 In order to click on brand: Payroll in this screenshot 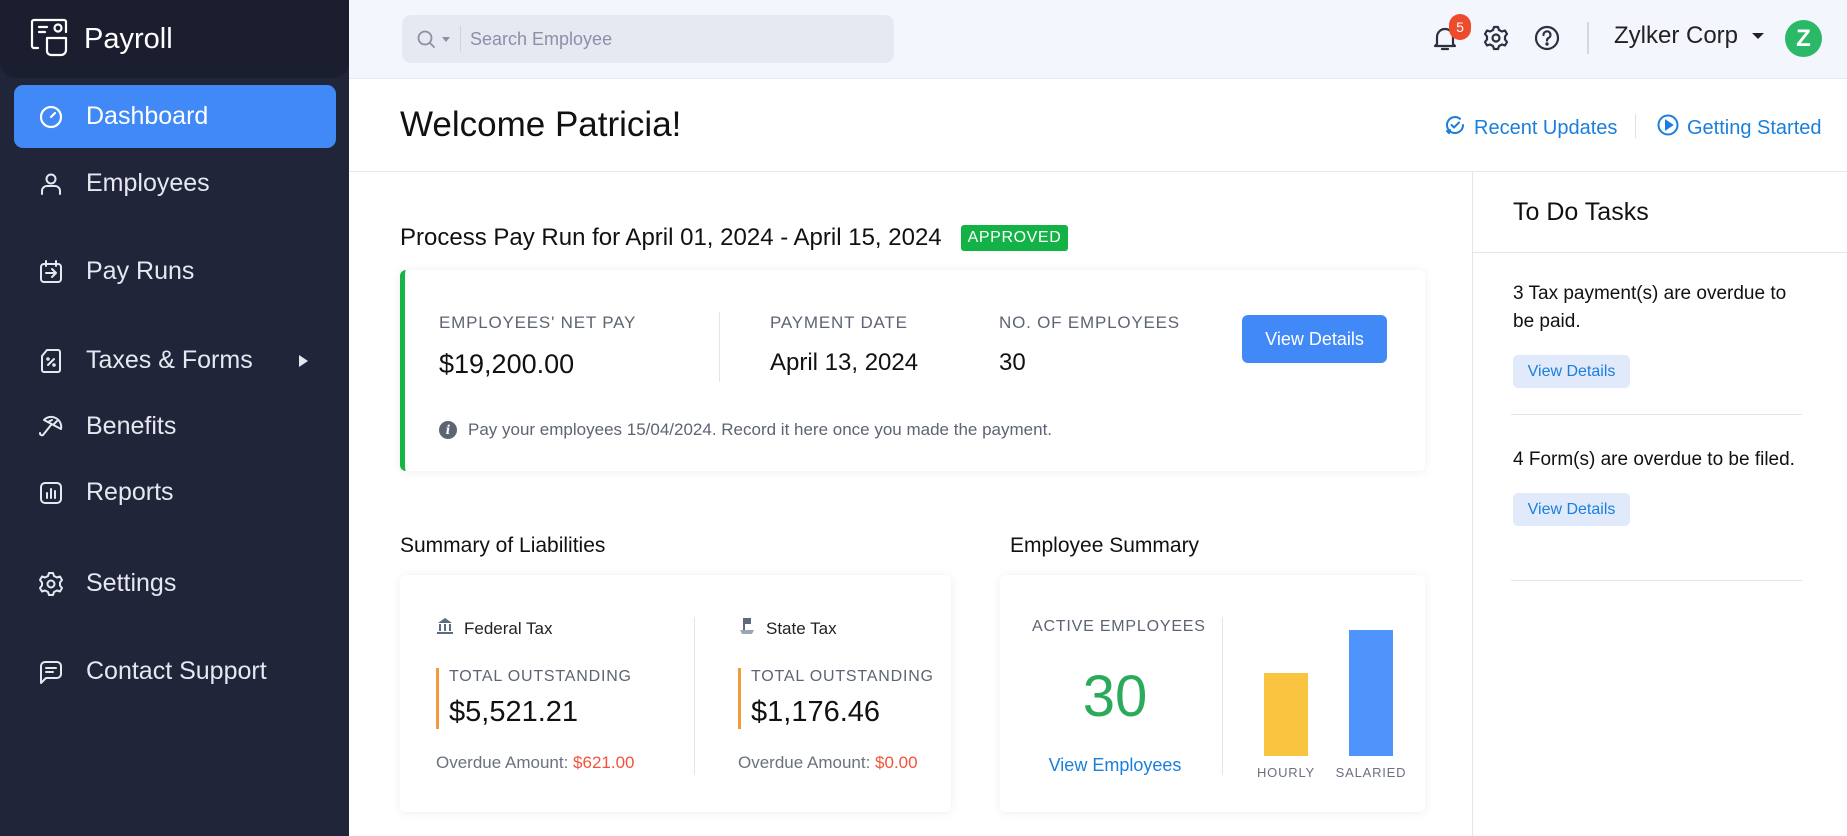, I will do `click(174, 39)`.